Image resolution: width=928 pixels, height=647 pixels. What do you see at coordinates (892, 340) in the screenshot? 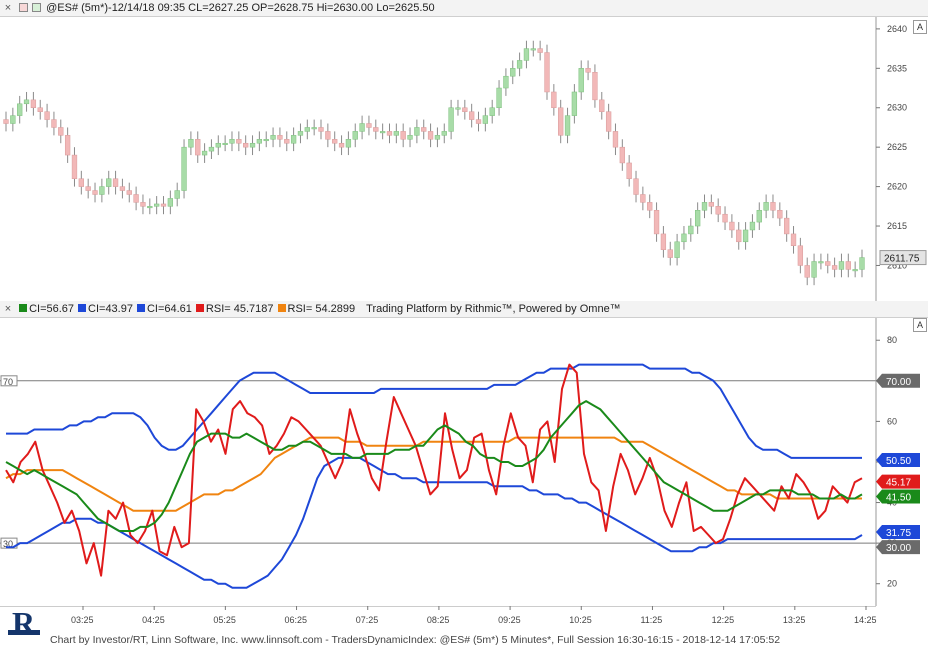
I see `indicator-tick-label: 80` at bounding box center [892, 340].